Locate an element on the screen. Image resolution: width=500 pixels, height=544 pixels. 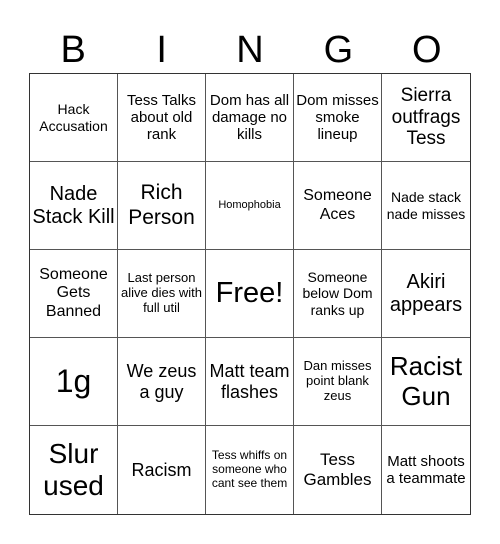
bingo-cell: Last person alive dies with full util is located at coordinates (162, 294).